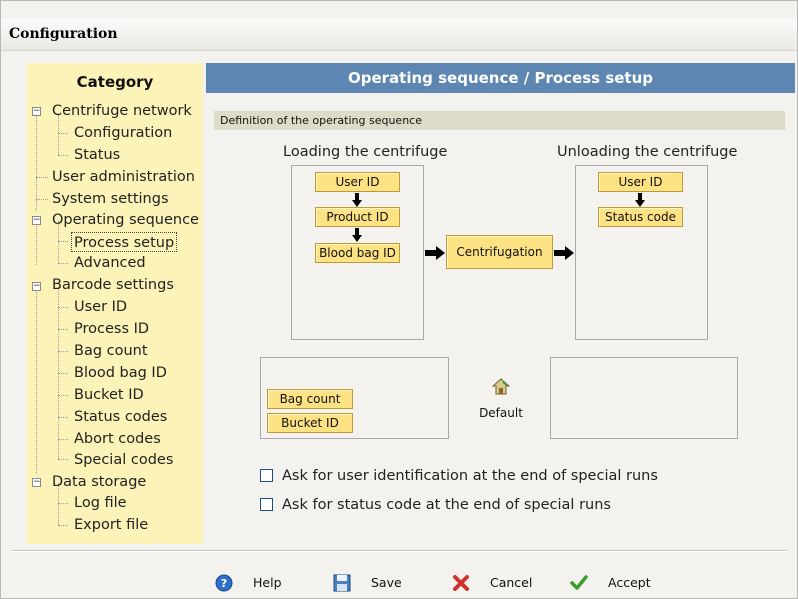 This screenshot has height=599, width=798. I want to click on tree-item-data-storage: Data storage, so click(99, 482).